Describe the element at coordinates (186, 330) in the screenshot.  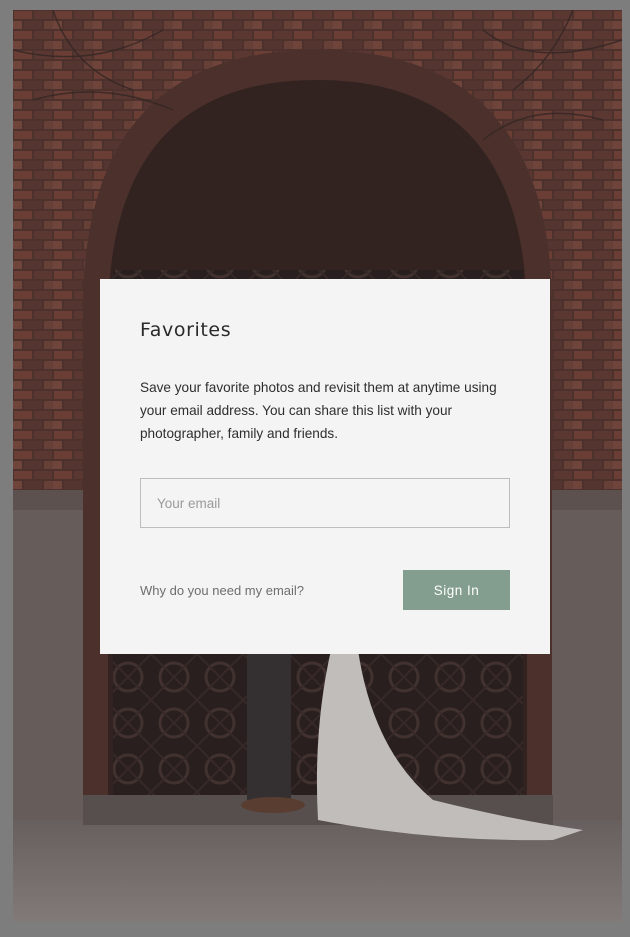
I see `modal-title: Favorites` at that location.